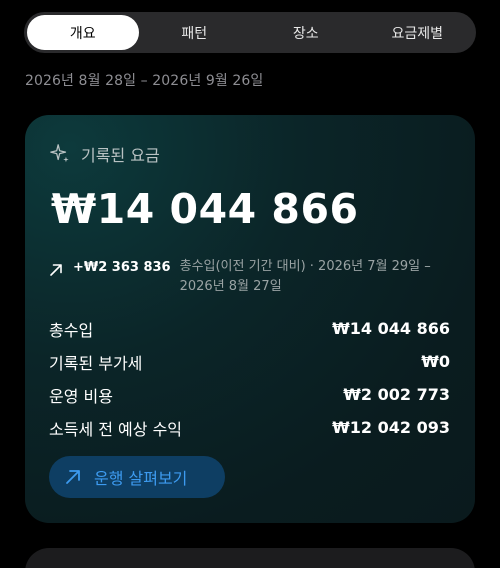 This screenshot has width=500, height=568. Describe the element at coordinates (141, 478) in the screenshot. I see `explore-trips-label: 운행 살펴보기` at that location.